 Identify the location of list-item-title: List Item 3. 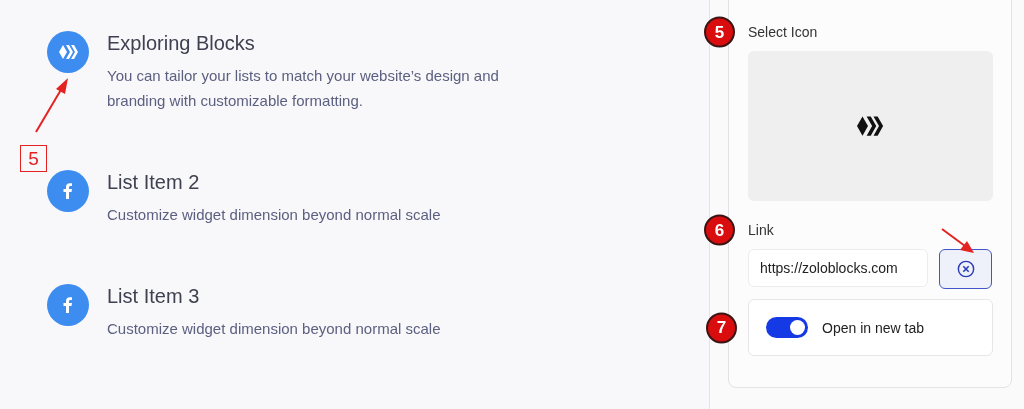
(154, 296).